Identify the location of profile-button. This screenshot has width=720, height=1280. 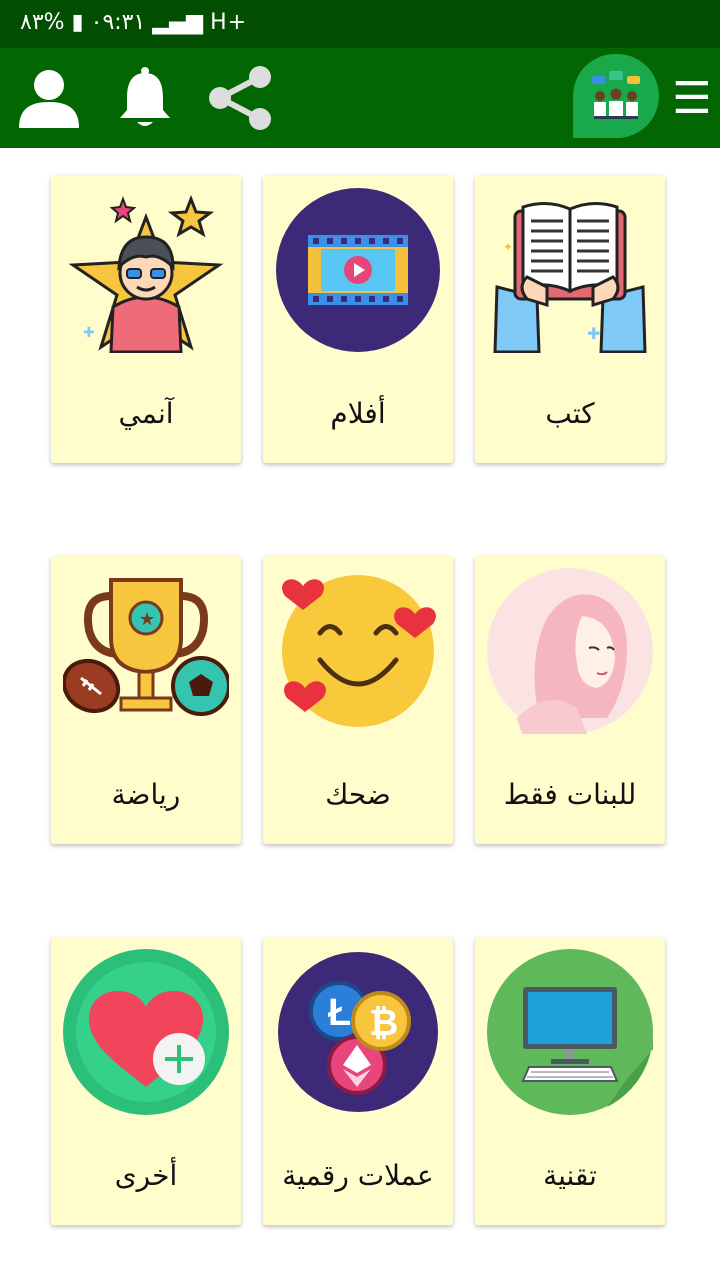
(49, 98).